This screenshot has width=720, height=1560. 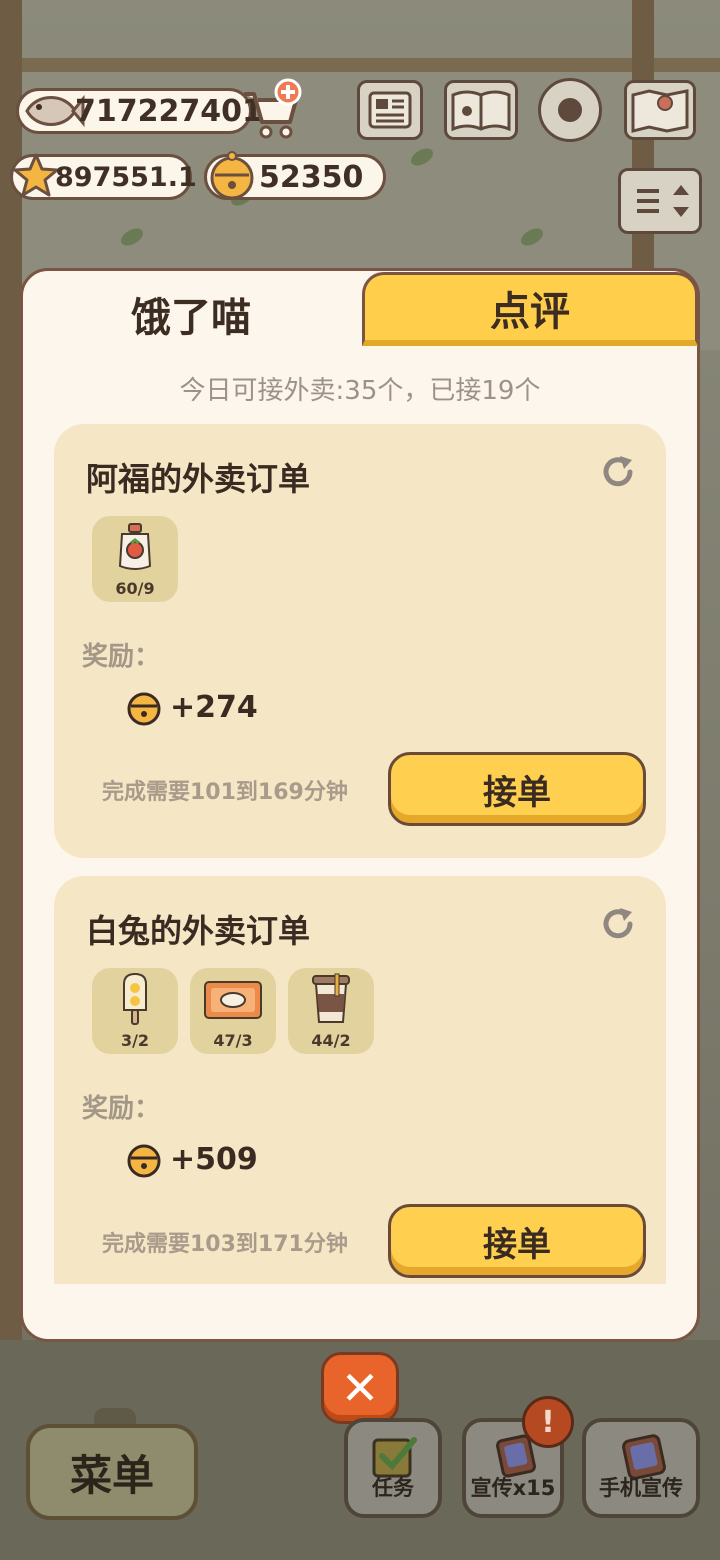 I want to click on newspaper-icon, so click(x=390, y=110).